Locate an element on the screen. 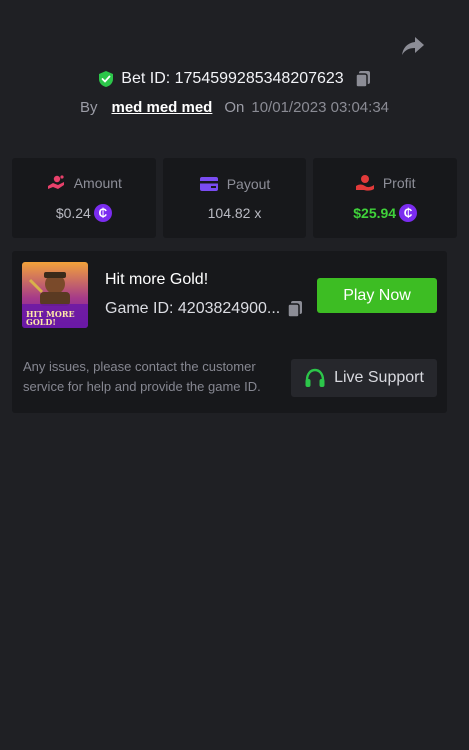 The image size is (469, 750). game-thumbnail: HIT MORE GOLD! is located at coordinates (55, 295).